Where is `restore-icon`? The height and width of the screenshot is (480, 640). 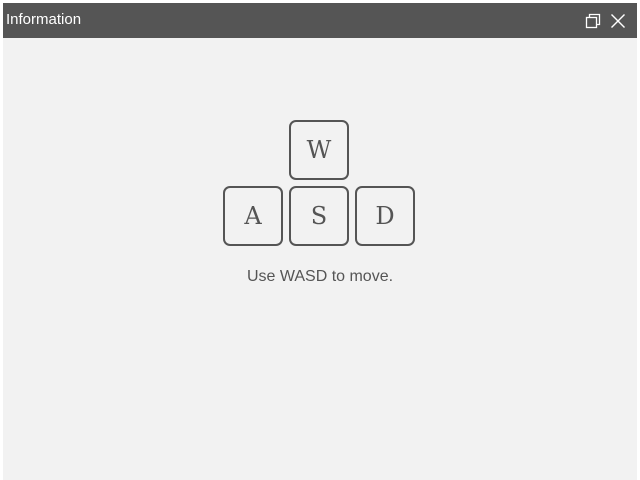
restore-icon is located at coordinates (593, 21).